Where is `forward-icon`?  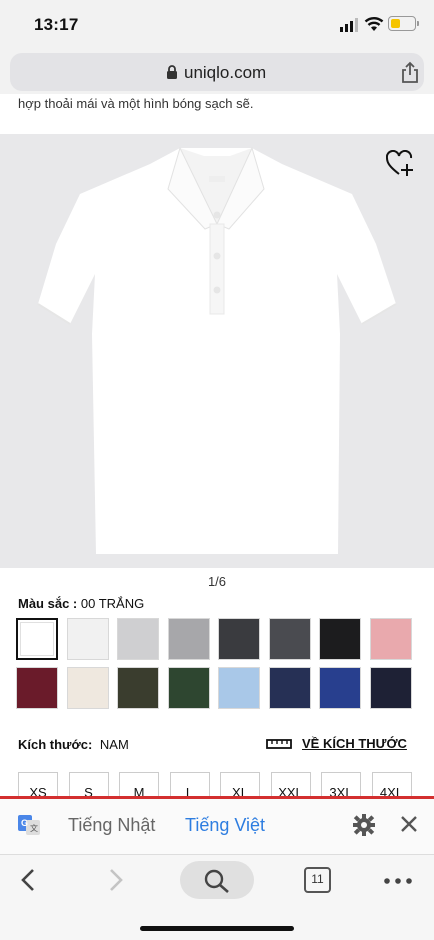 forward-icon is located at coordinates (115, 880).